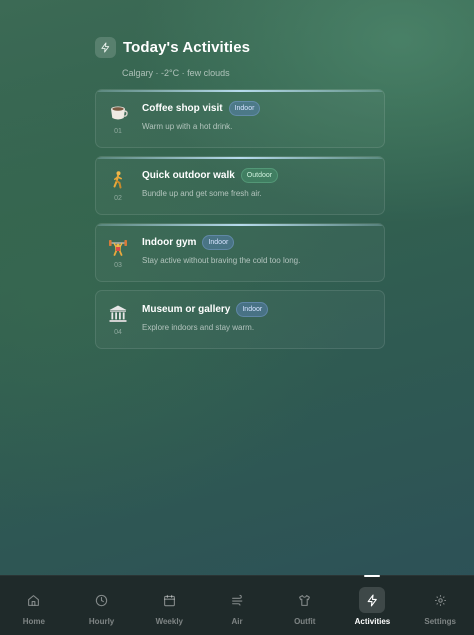  Describe the element at coordinates (118, 332) in the screenshot. I see `activity-number: 04` at that location.